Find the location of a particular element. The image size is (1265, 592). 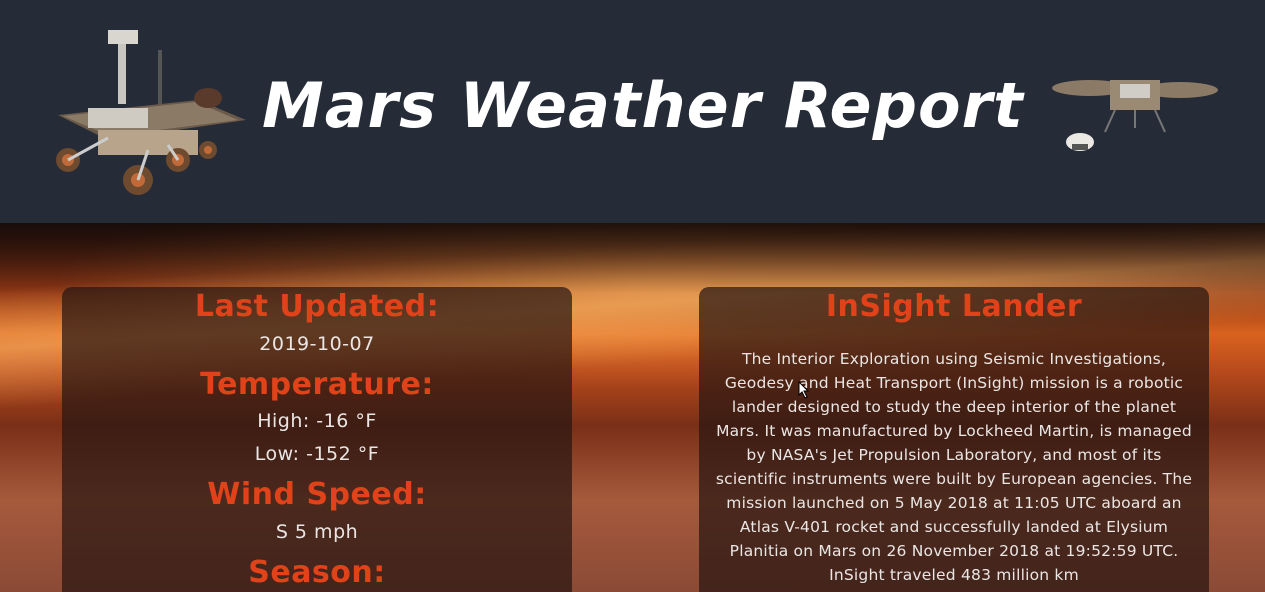

mouse-cursor-icon is located at coordinates (804, 390).